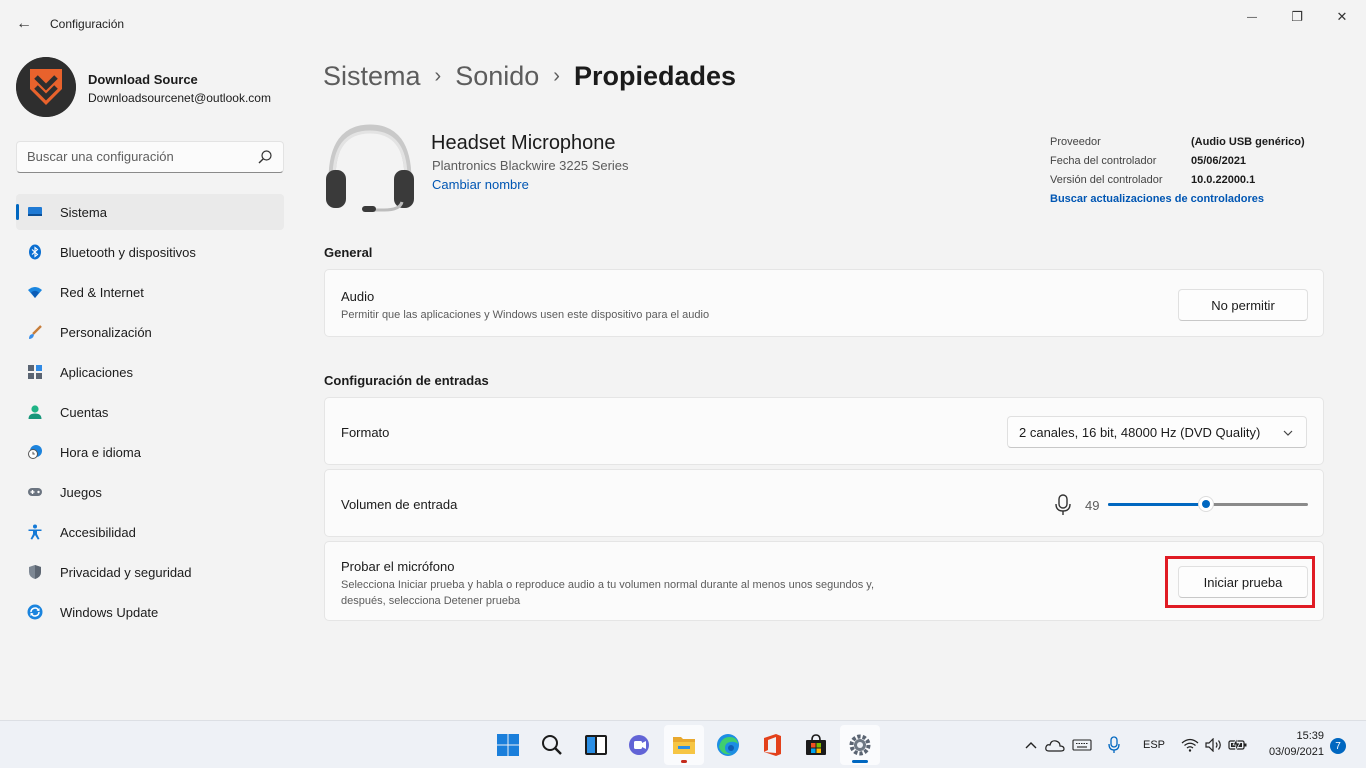 The height and width of the screenshot is (768, 1366). Describe the element at coordinates (1248, 142) in the screenshot. I see `property-value: (Audio USB genérico)` at that location.